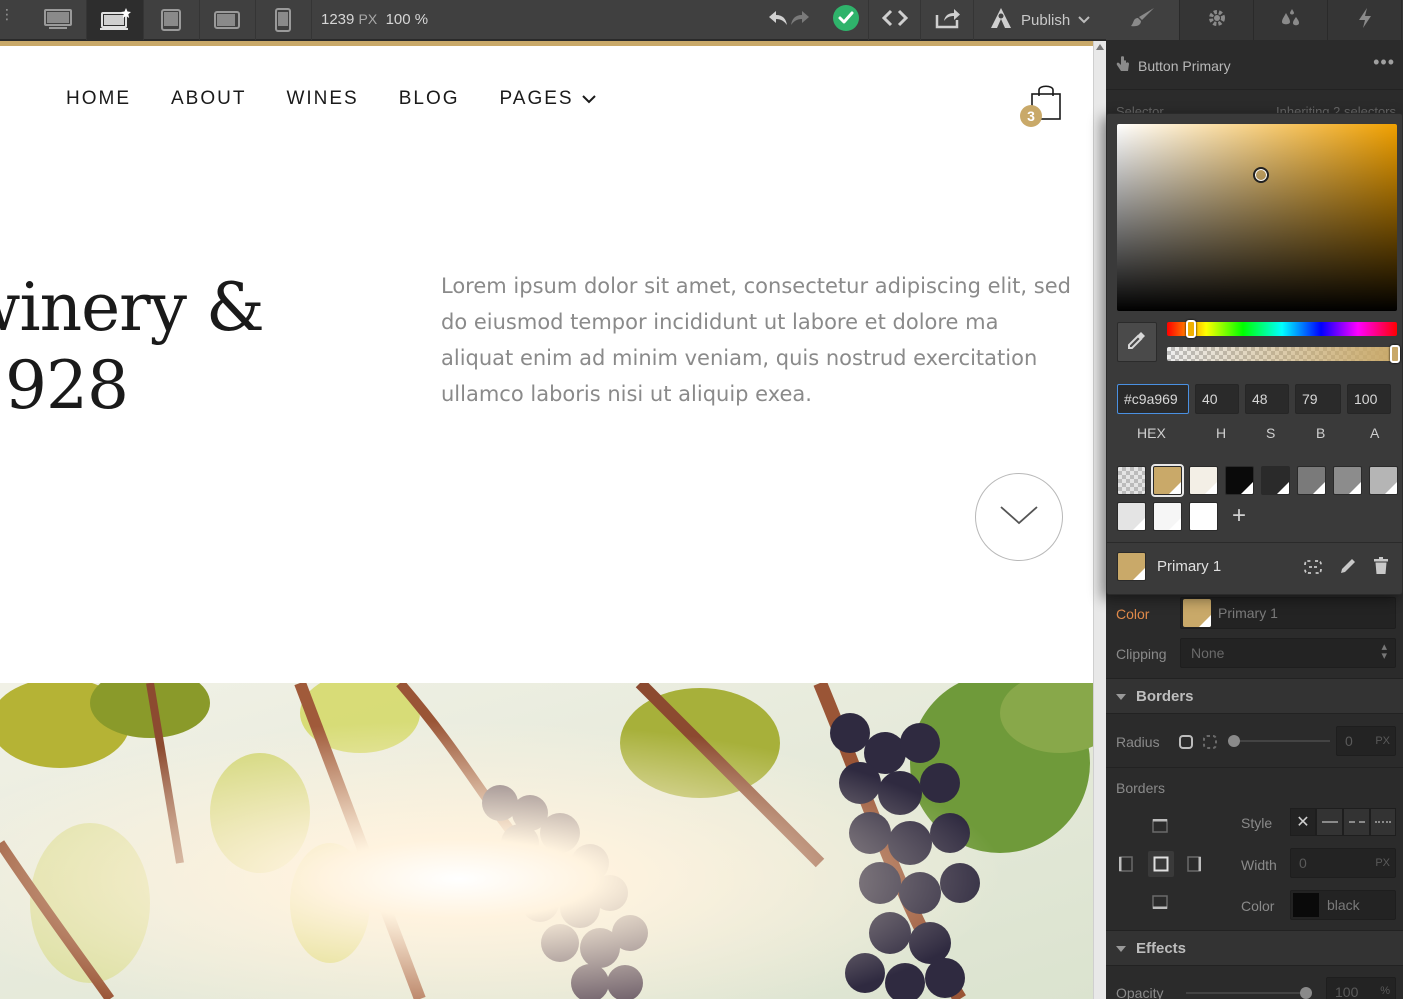 The height and width of the screenshot is (999, 1403). I want to click on nav-pages: PAGES, so click(548, 99).